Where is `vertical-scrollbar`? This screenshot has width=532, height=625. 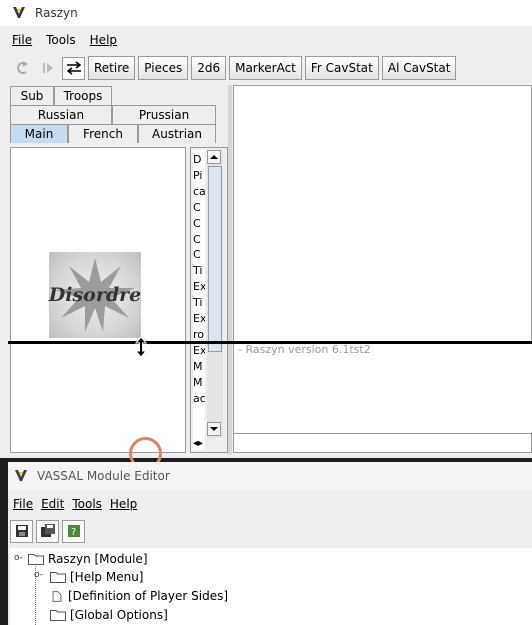
vertical-scrollbar is located at coordinates (215, 294).